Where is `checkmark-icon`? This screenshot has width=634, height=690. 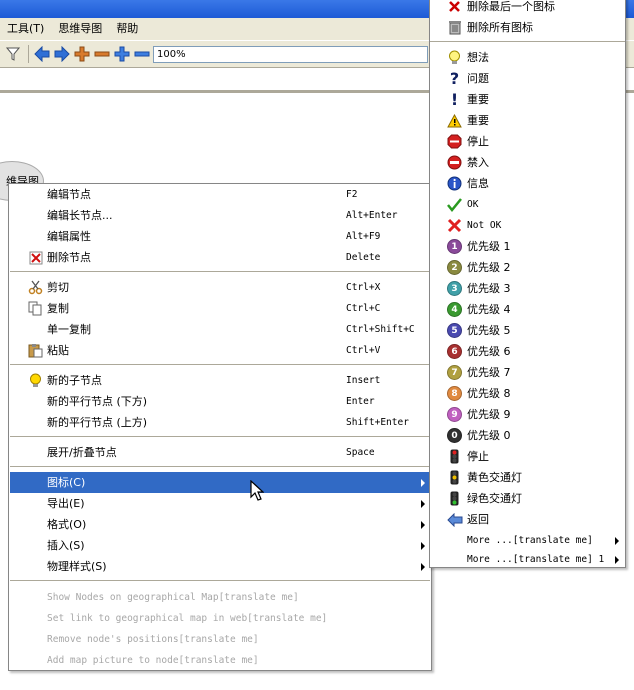
checkmark-icon is located at coordinates (454, 204).